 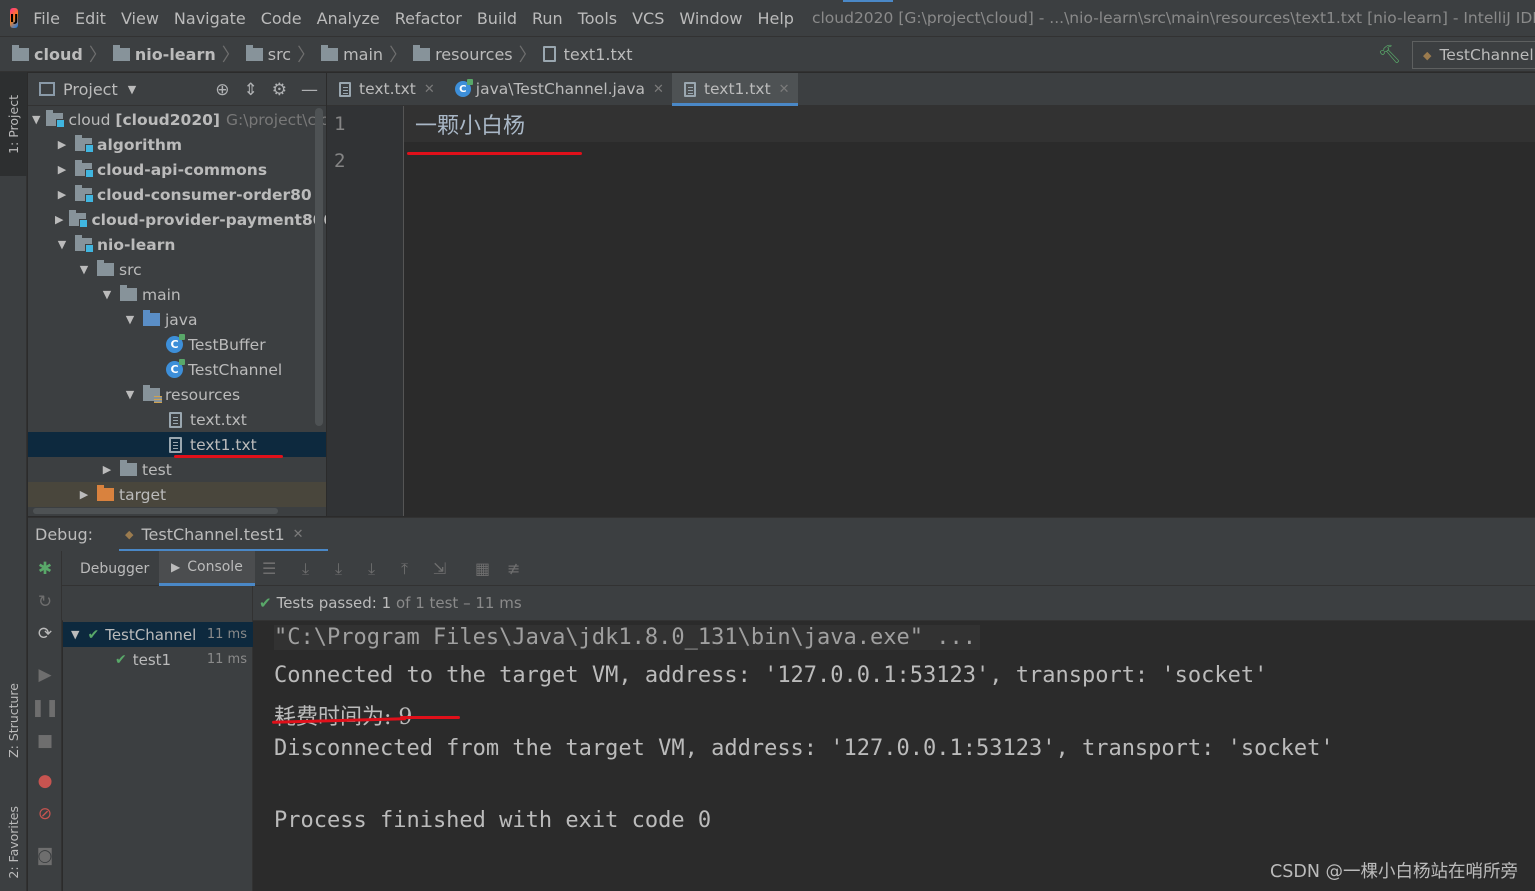 What do you see at coordinates (711, 18) in the screenshot?
I see `menu-window: Window` at bounding box center [711, 18].